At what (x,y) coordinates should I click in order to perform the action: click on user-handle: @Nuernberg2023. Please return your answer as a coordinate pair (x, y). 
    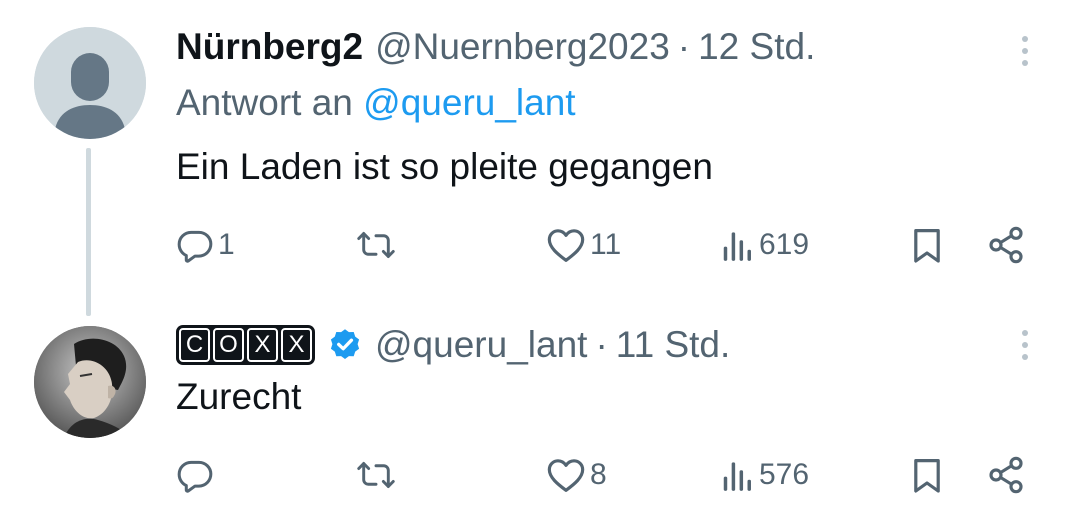
    Looking at the image, I should click on (522, 47).